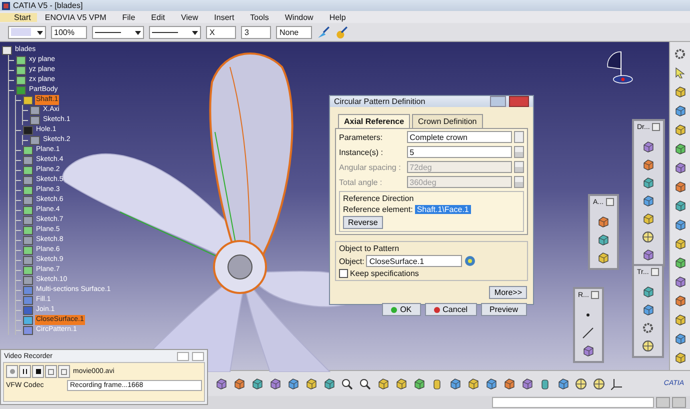  I want to click on menu-item: Edit, so click(158, 17).